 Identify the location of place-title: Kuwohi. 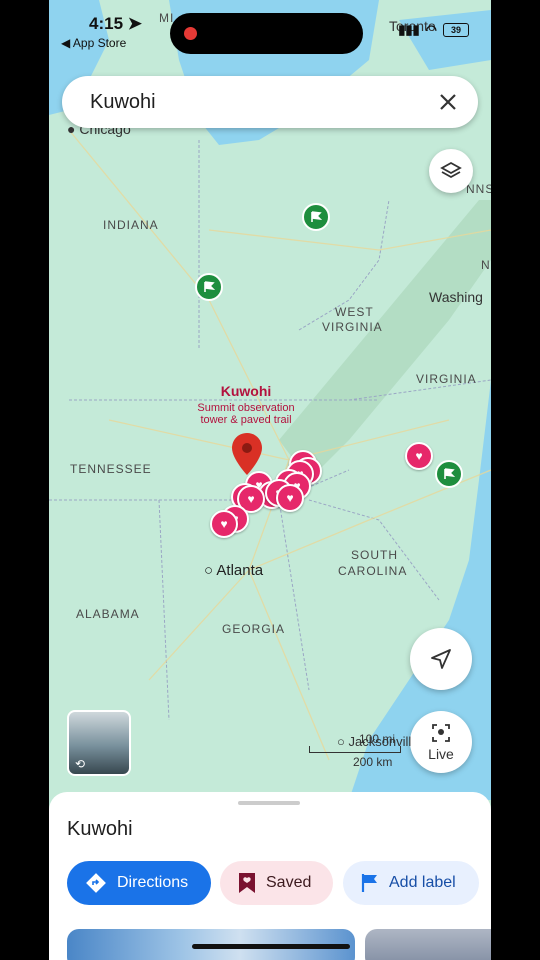
(100, 829).